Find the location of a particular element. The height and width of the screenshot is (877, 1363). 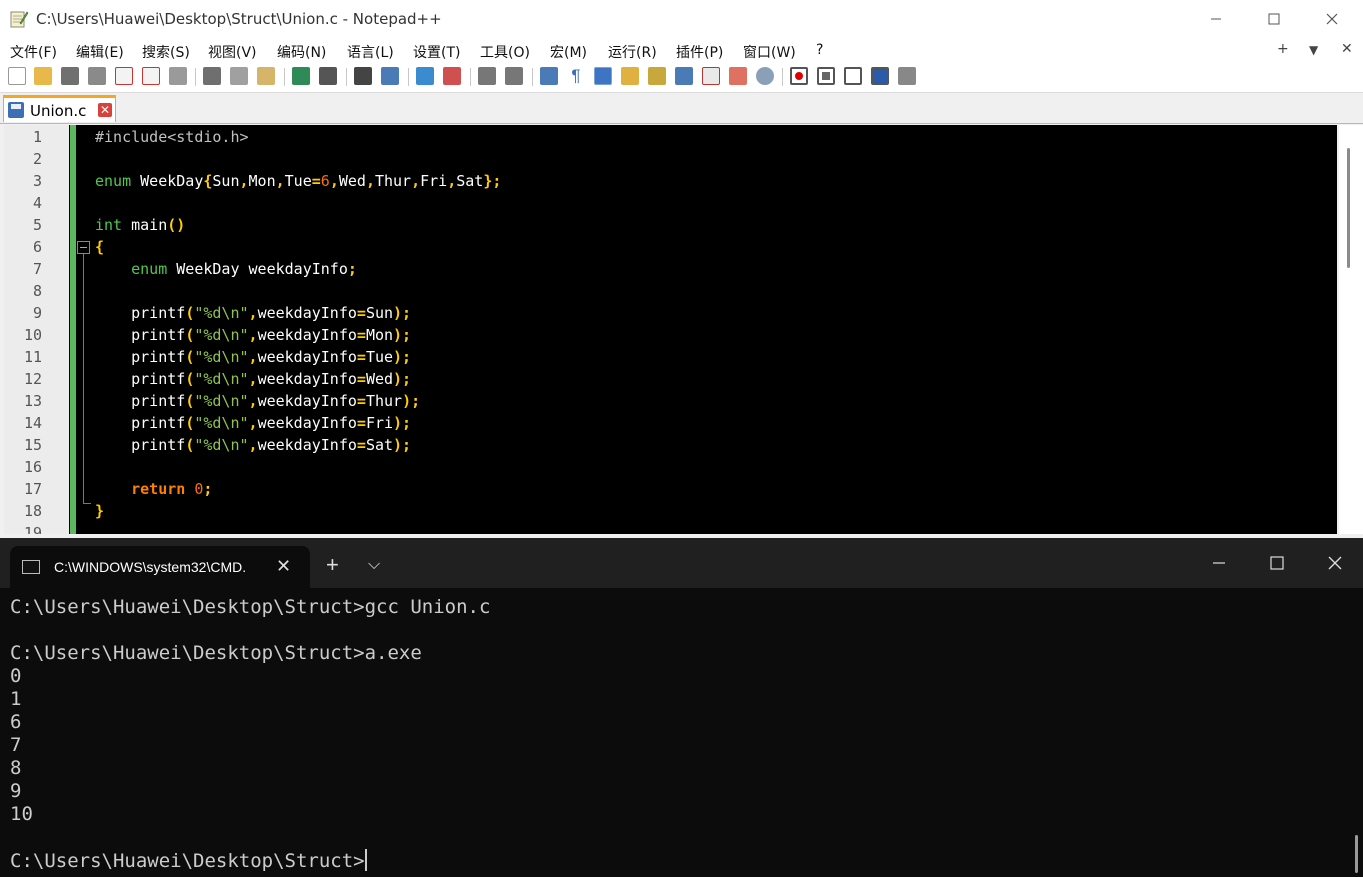

terminal-tab-close-icon: ✕ is located at coordinates (283, 566).